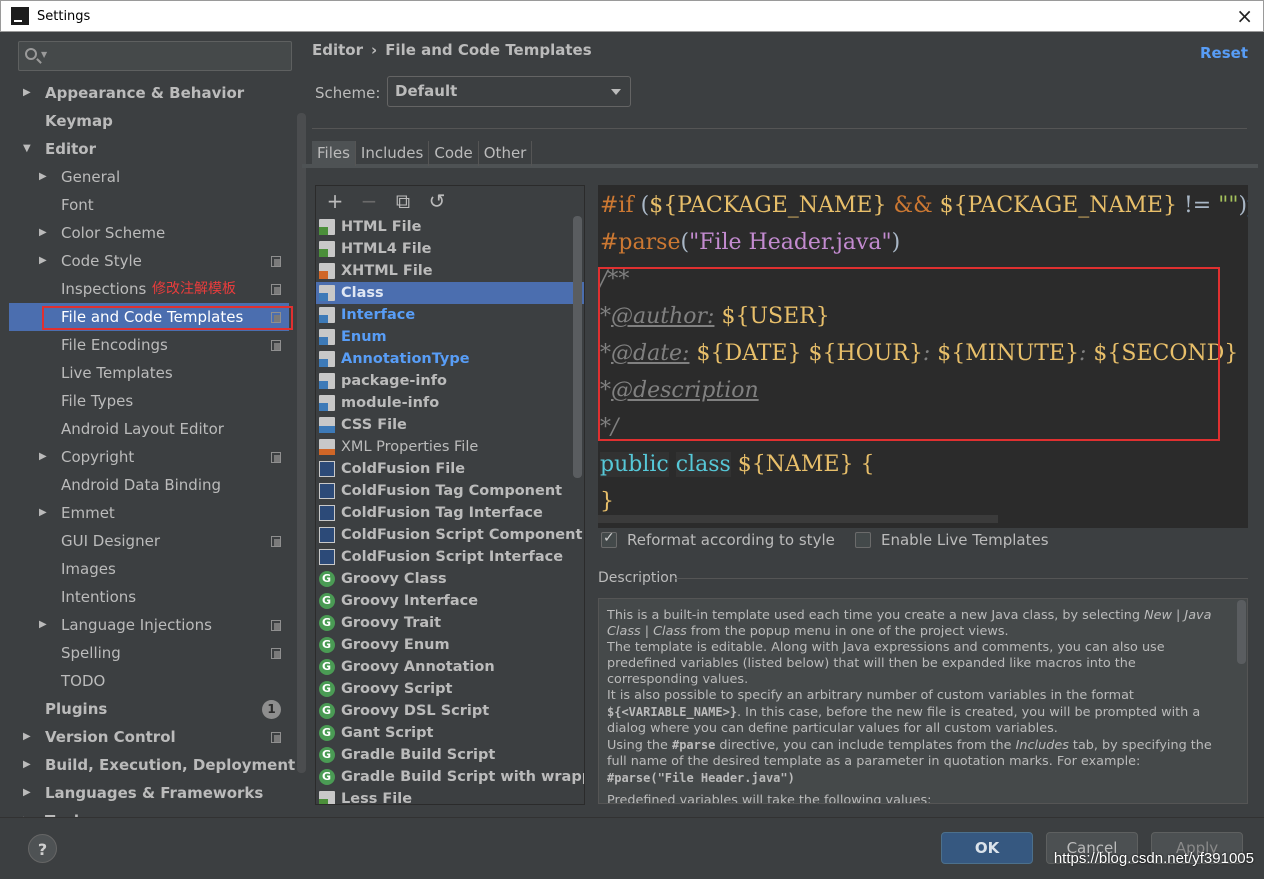 This screenshot has width=1264, height=879. What do you see at coordinates (149, 709) in the screenshot?
I see `sidebar-item-plugins: Plugins 1` at bounding box center [149, 709].